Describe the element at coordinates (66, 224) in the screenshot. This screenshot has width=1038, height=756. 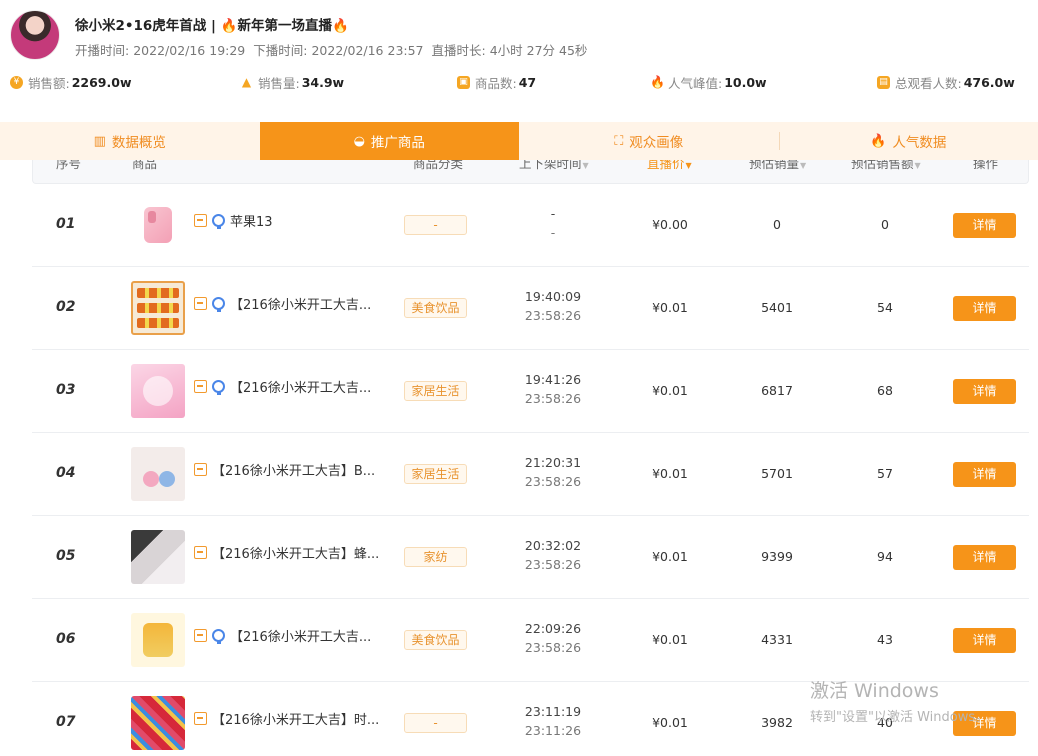
I see `row-index: 01` at that location.